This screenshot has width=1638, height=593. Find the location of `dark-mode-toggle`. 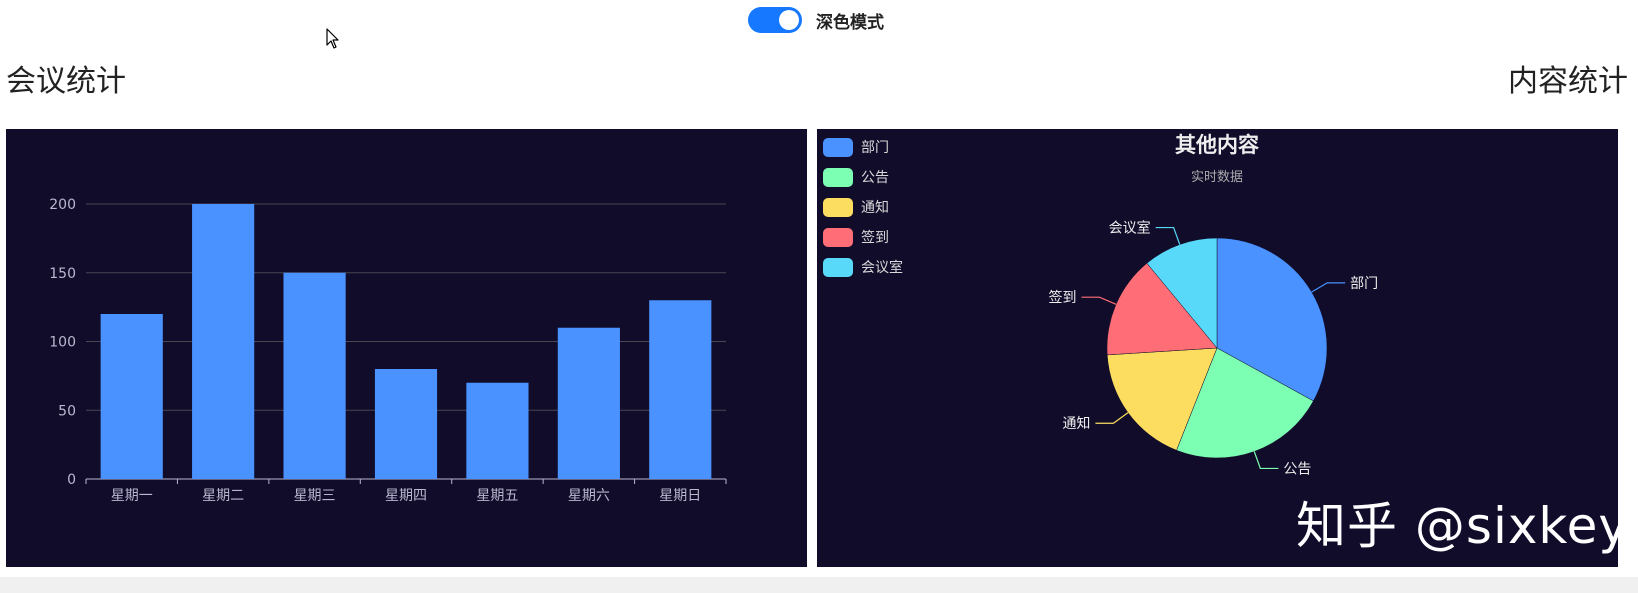

dark-mode-toggle is located at coordinates (775, 20).